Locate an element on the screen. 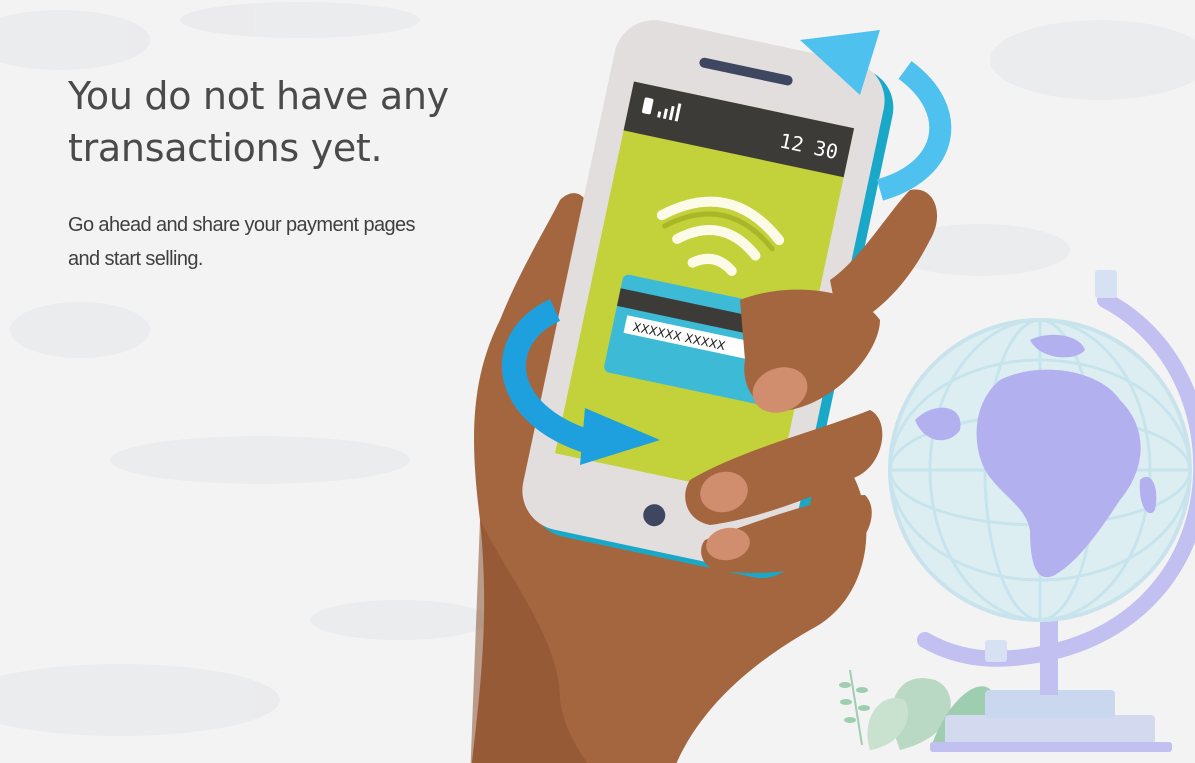 The height and width of the screenshot is (763, 1195). phone-clock-hours: 12 is located at coordinates (791, 142).